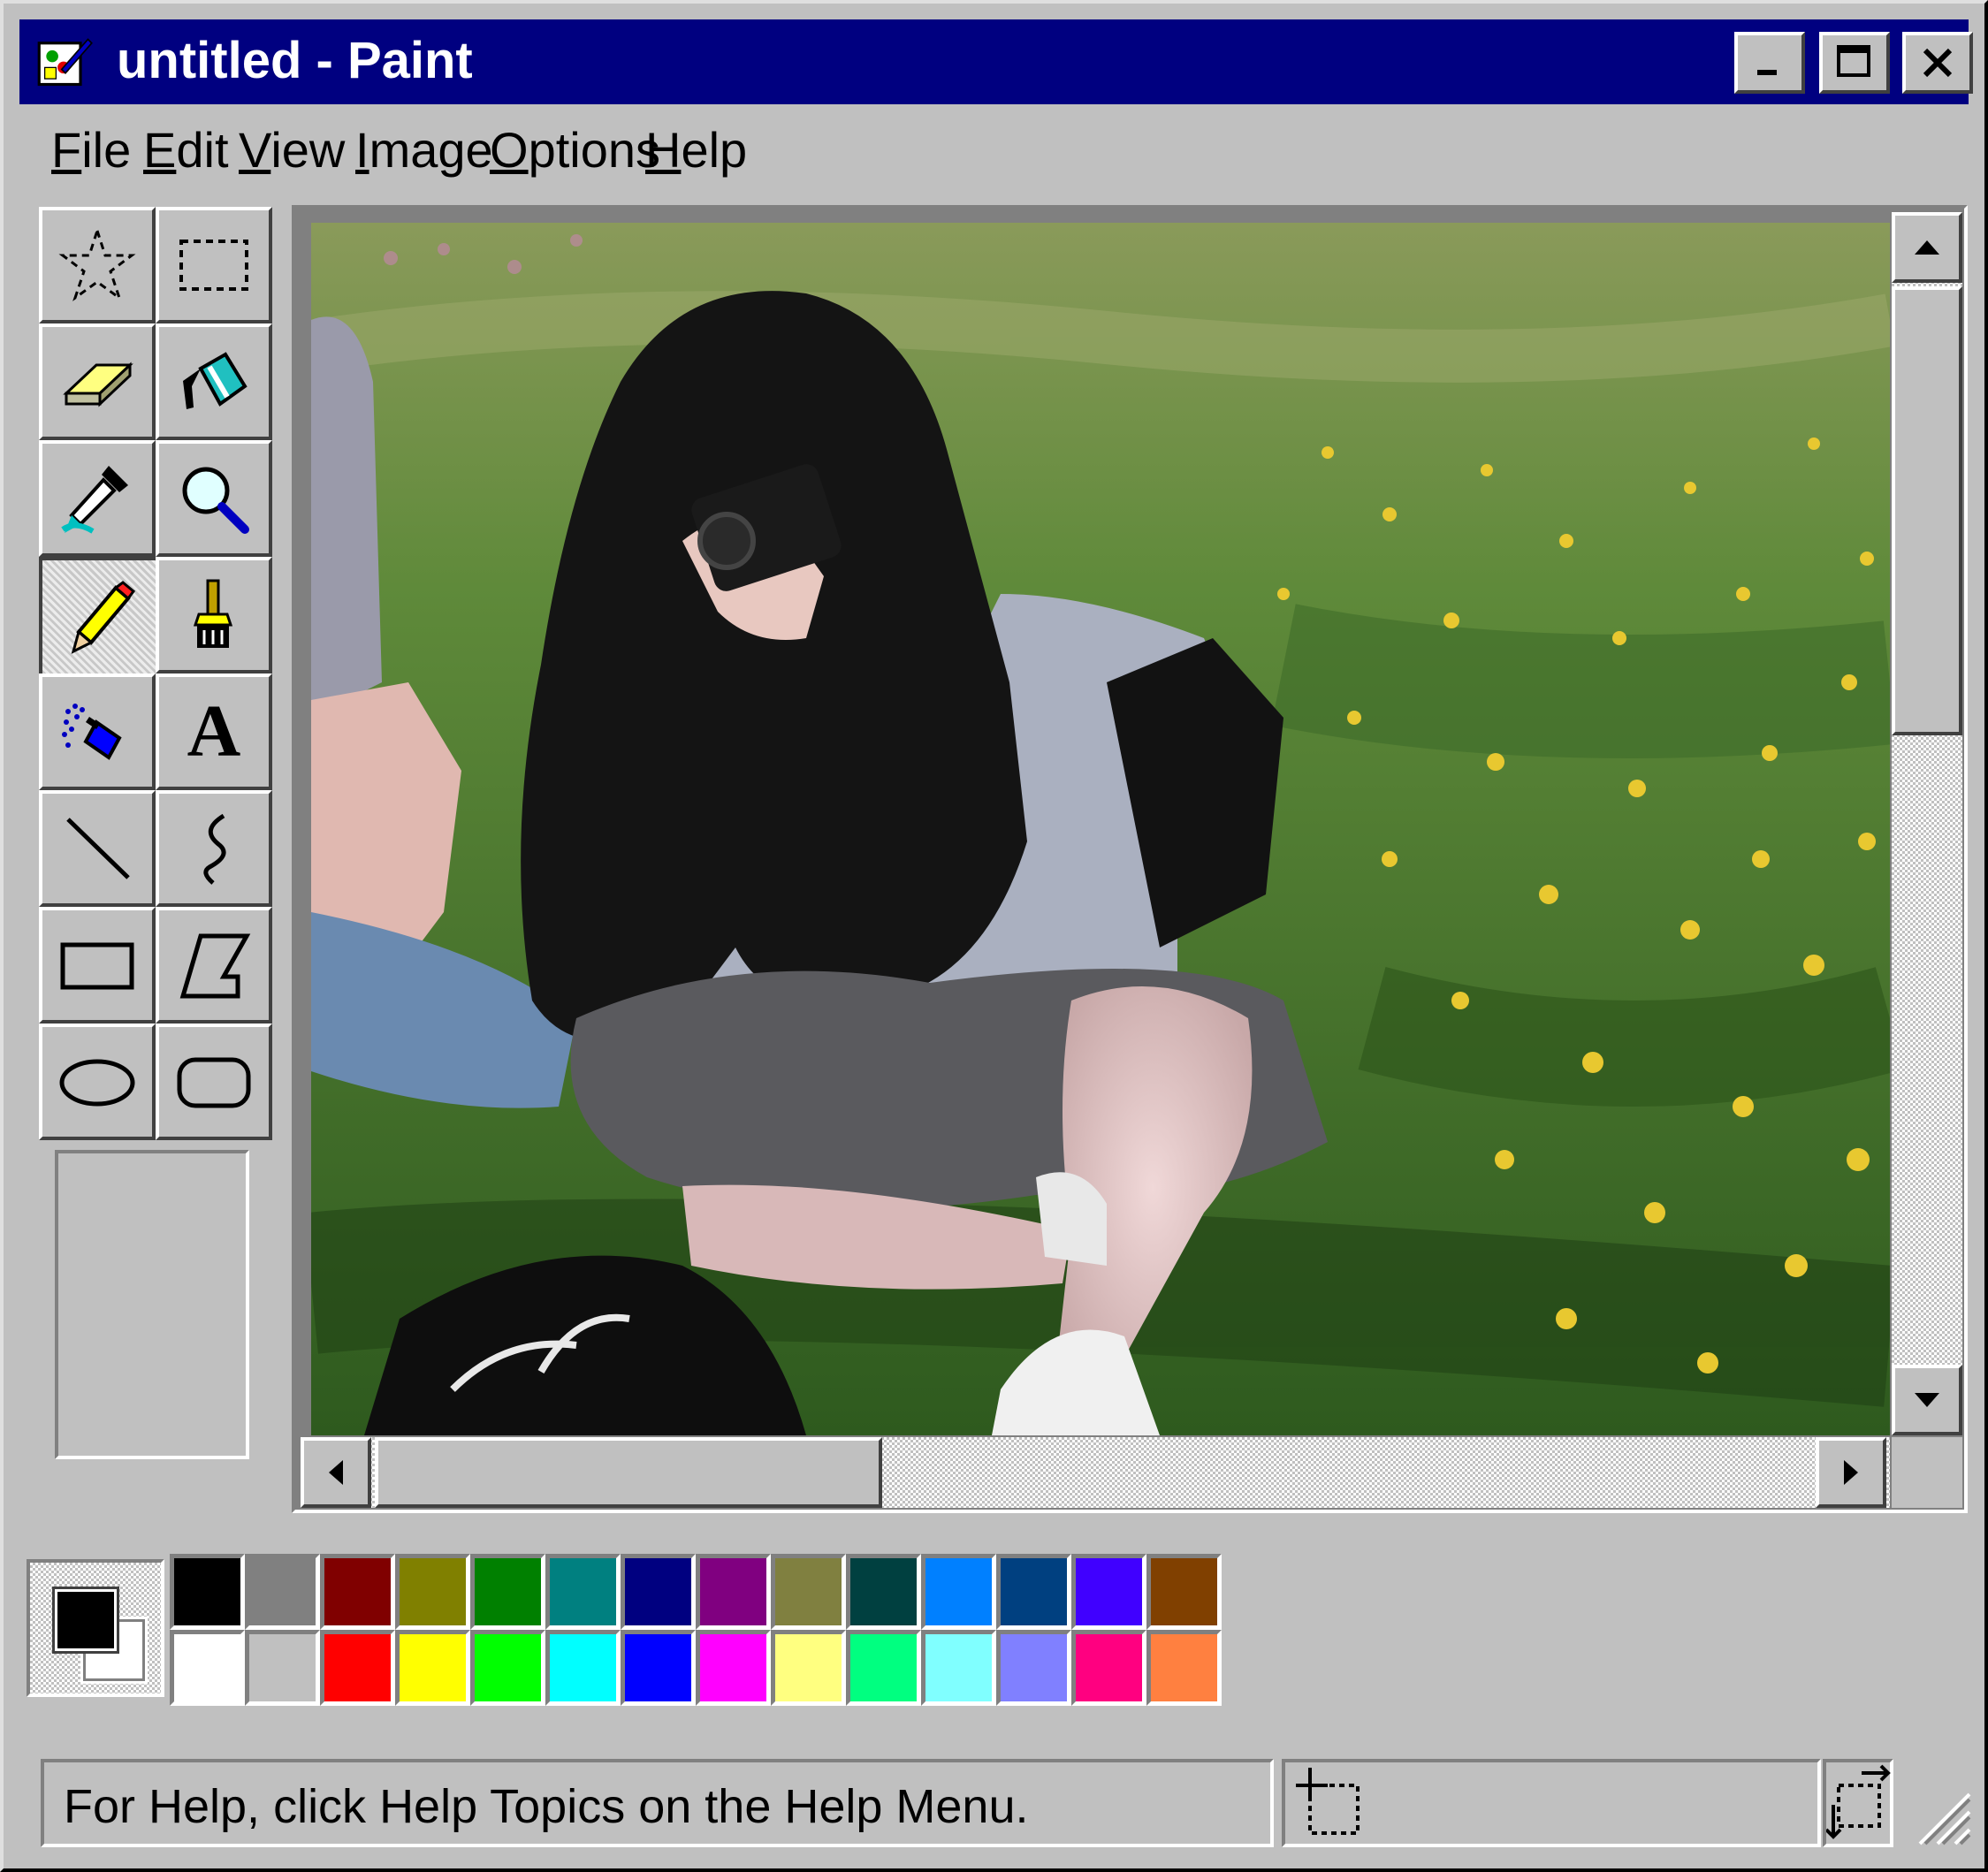  I want to click on arrow-left-icon, so click(336, 1472).